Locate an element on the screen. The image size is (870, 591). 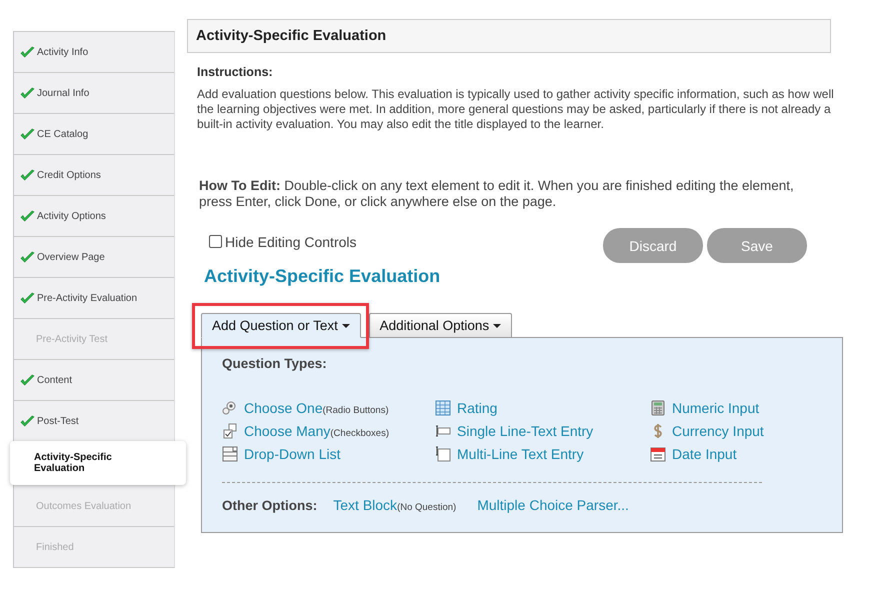
sidebar-item: Content is located at coordinates (94, 379).